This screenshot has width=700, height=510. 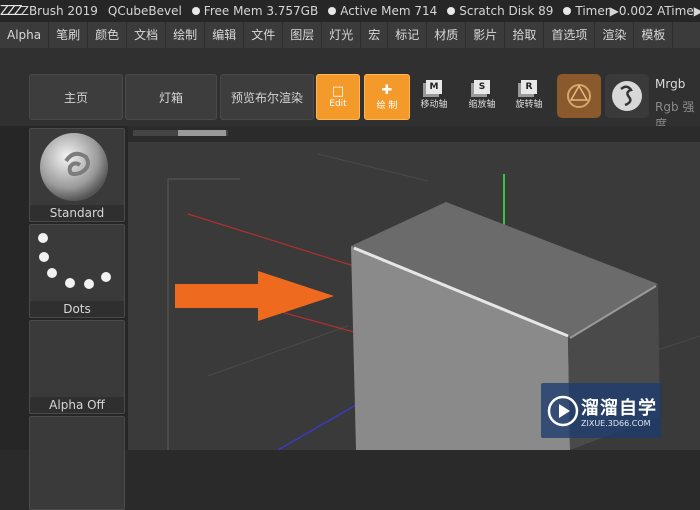 What do you see at coordinates (389, 11) in the screenshot?
I see `active-mem-label: Active Mem 714` at bounding box center [389, 11].